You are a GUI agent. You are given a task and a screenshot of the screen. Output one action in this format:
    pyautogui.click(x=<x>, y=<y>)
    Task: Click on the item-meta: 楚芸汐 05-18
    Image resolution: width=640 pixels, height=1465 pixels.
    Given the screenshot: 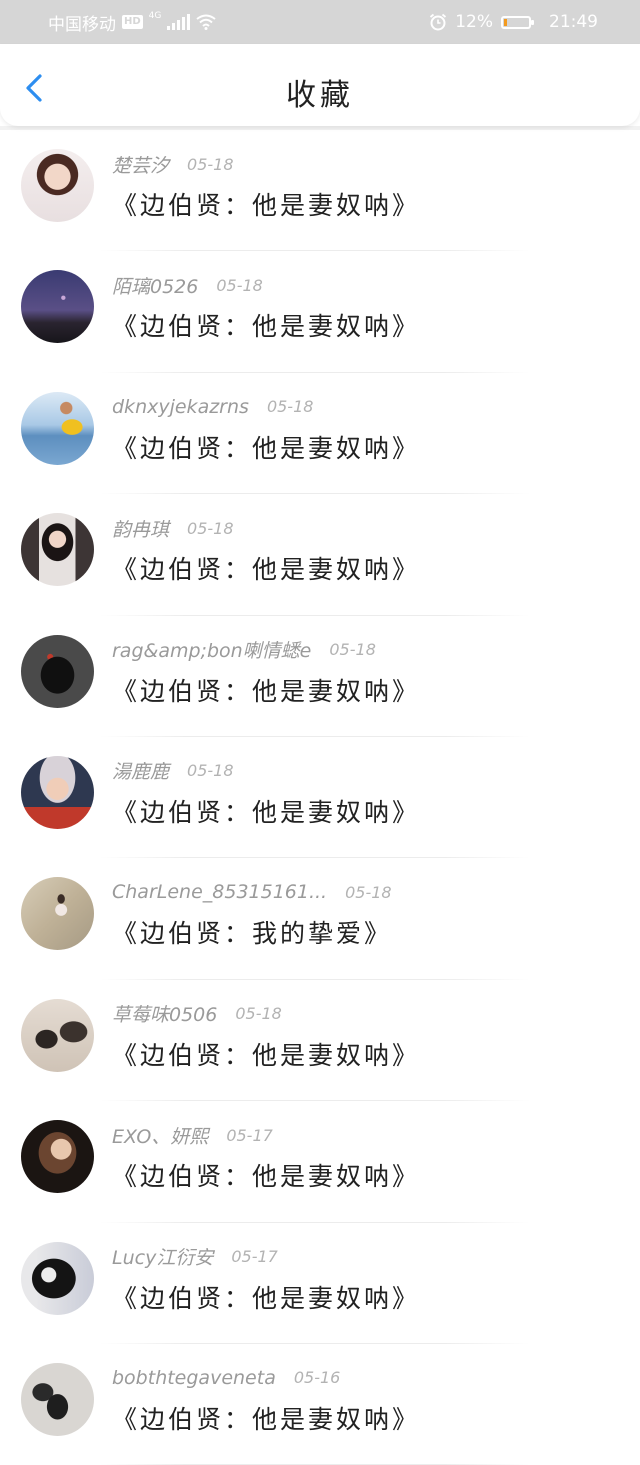 What is the action you would take?
    pyautogui.click(x=173, y=164)
    